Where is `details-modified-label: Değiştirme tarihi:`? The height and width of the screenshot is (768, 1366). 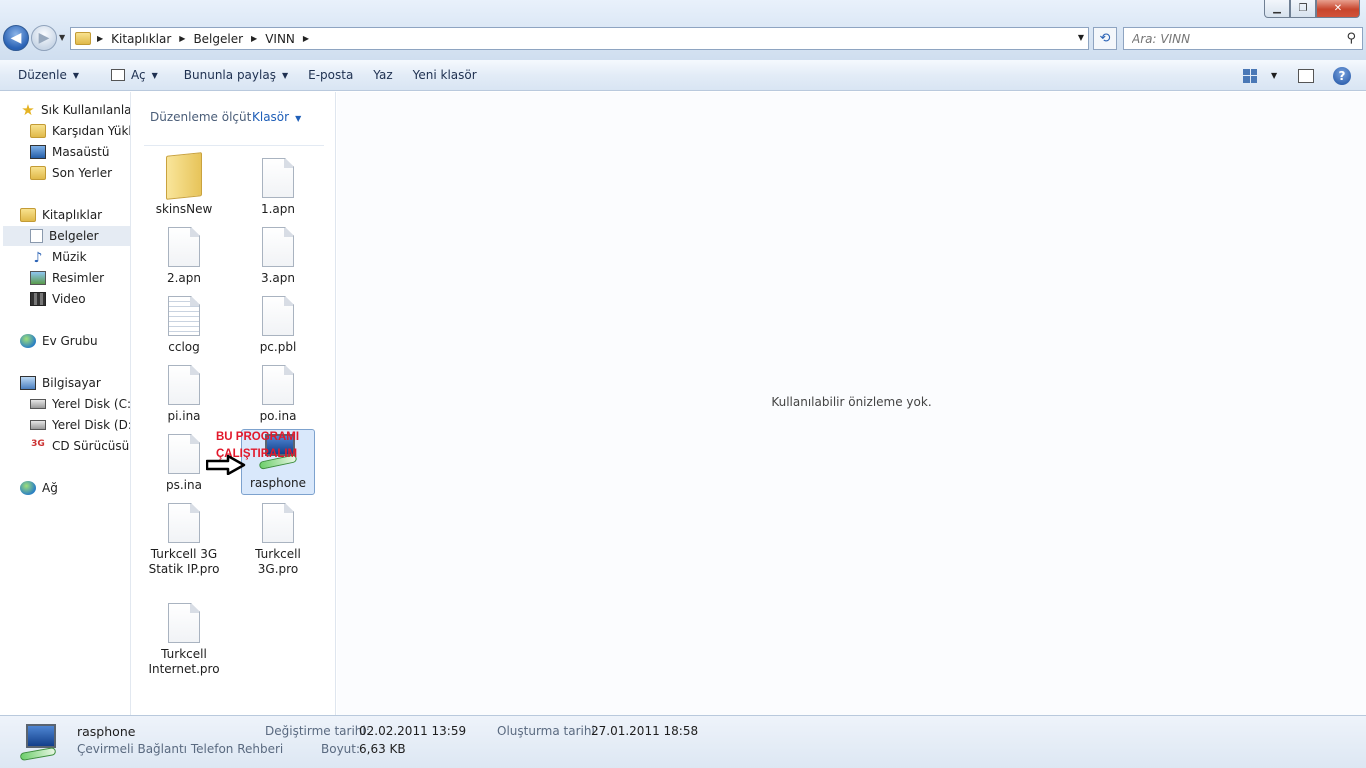 details-modified-label: Değiştirme tarihi: is located at coordinates (317, 731).